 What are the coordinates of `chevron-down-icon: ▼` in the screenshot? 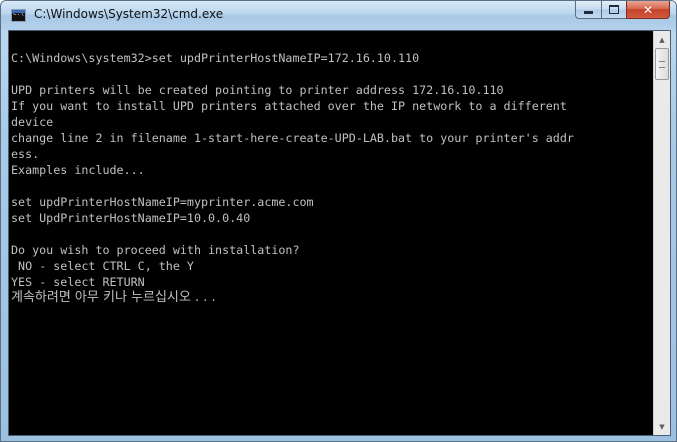 It's located at (662, 426).